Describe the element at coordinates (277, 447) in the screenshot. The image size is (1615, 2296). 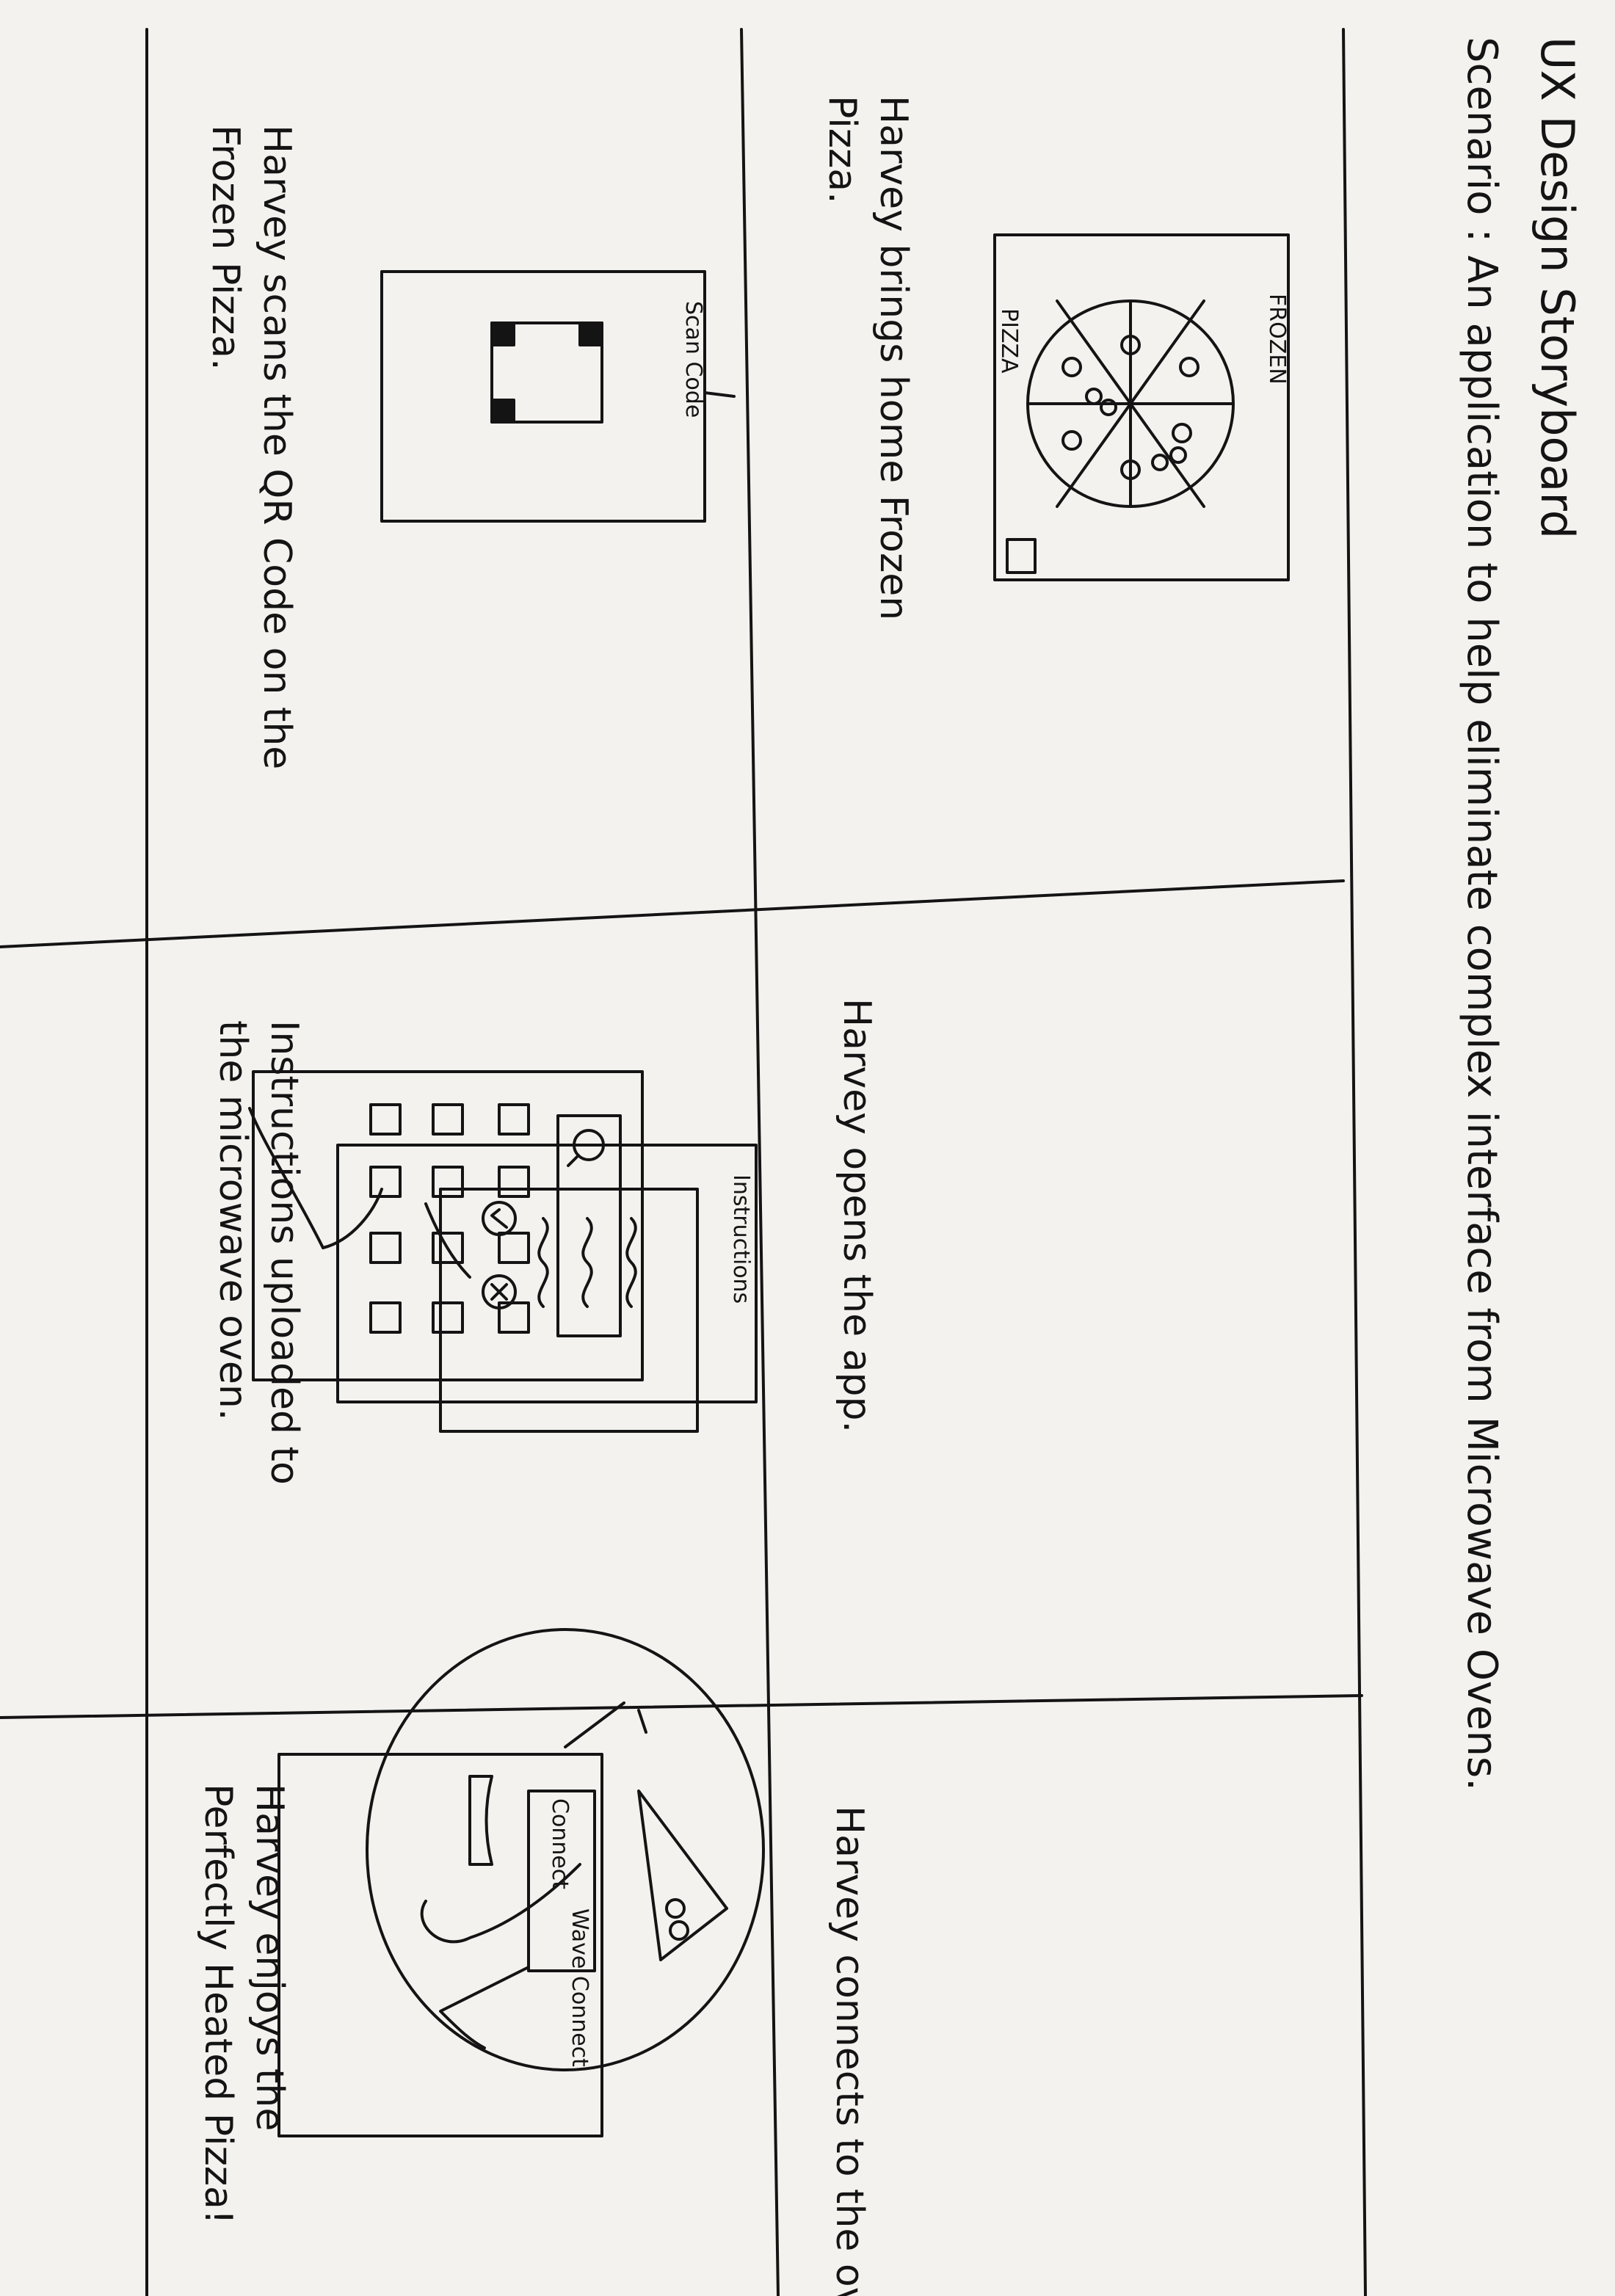
I see `panel-4-caption-line-1: Harvey scans the QR Code on the` at that location.